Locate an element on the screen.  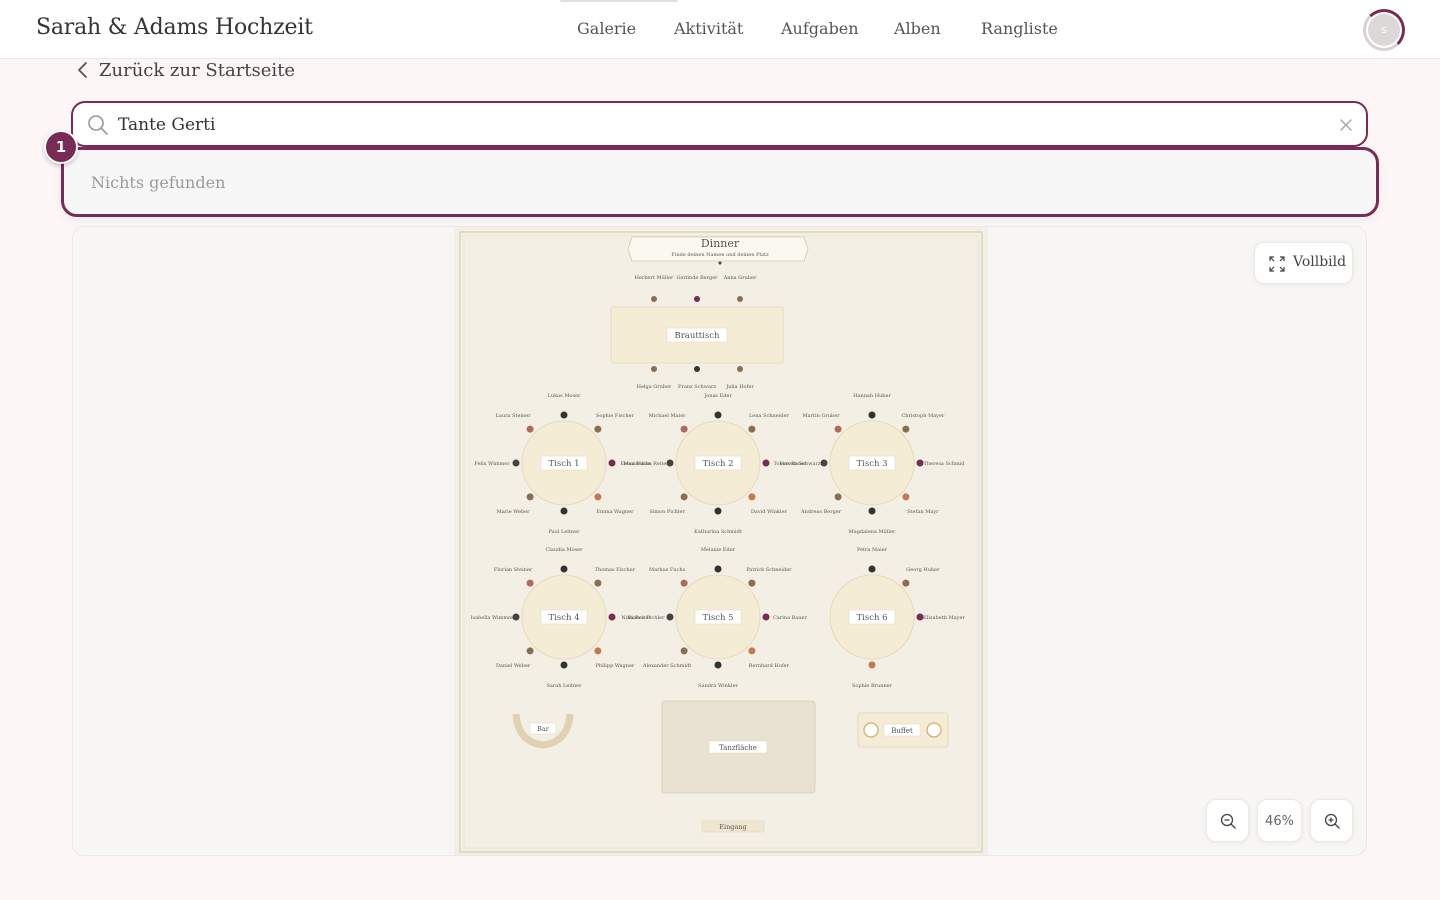
guest-name: Lena Schneider is located at coordinates (769, 416).